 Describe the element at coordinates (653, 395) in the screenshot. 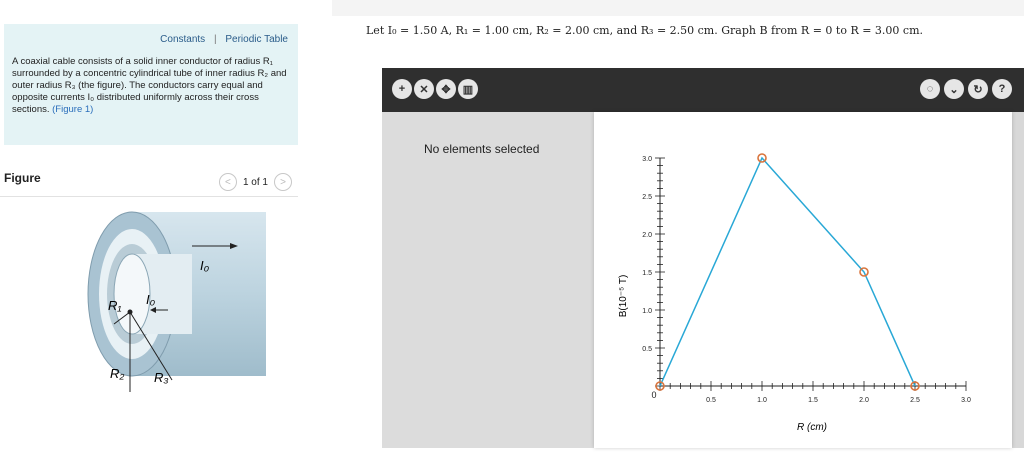

I see `x-tick-label: 0` at that location.